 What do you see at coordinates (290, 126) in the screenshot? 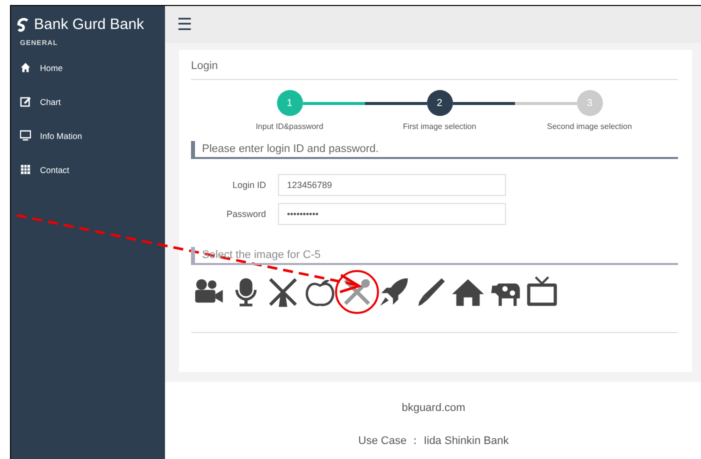
I see `step-label: Input ID&password` at bounding box center [290, 126].